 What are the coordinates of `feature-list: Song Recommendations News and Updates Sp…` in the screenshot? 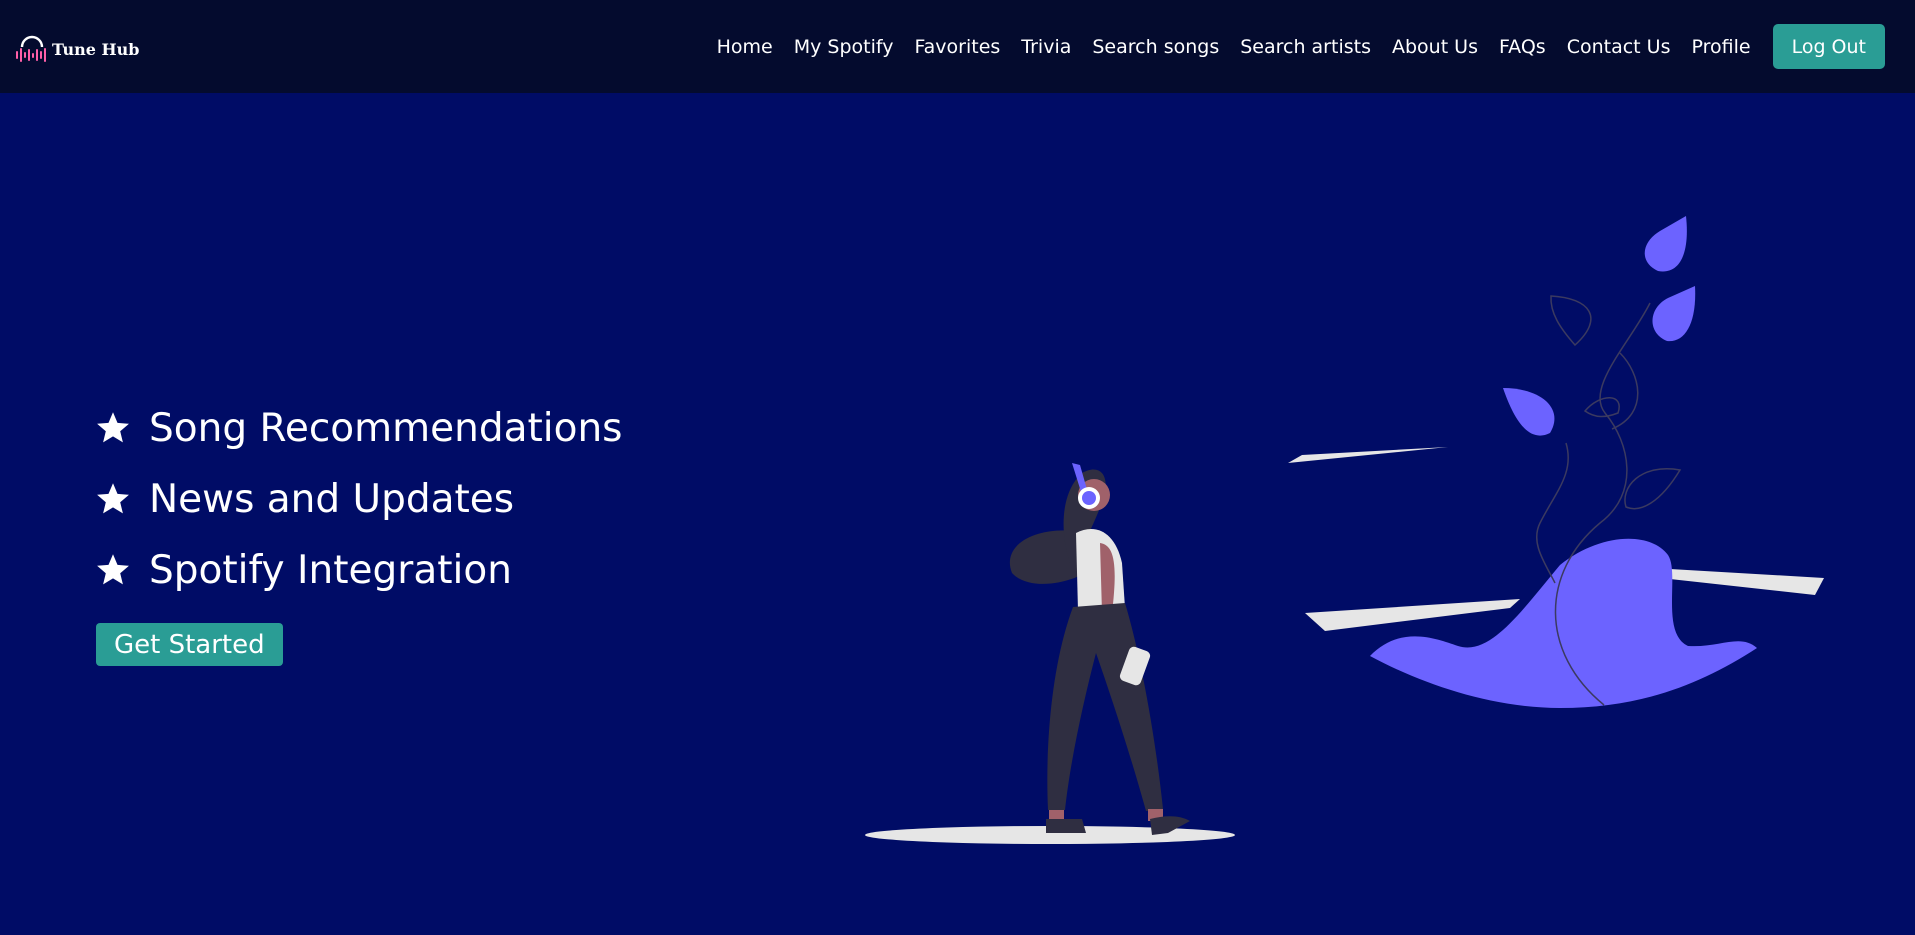 It's located at (359, 506).